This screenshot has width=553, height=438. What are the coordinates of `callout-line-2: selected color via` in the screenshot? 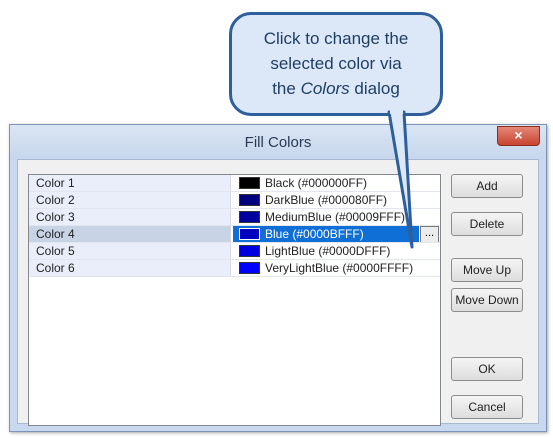 It's located at (336, 63).